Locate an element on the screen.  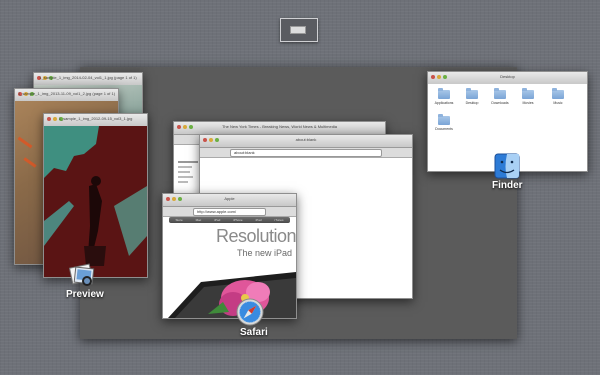
url-field: about:blank is located at coordinates (306, 153).